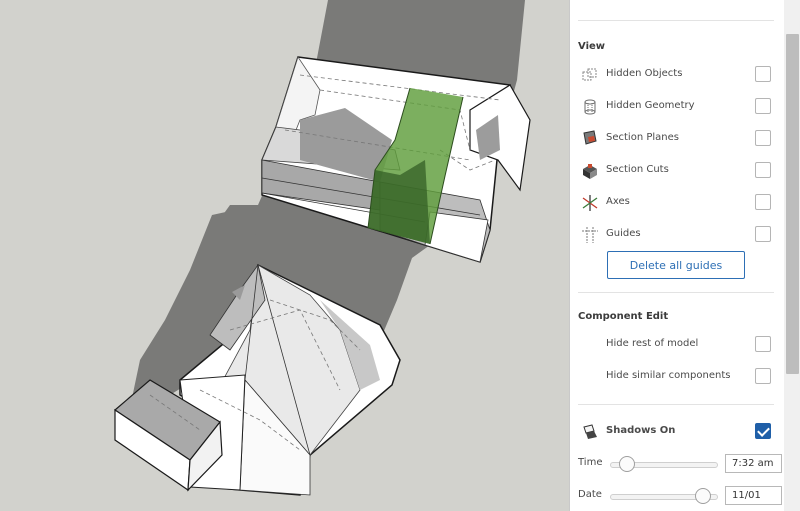 This screenshot has width=800, height=511. Describe the element at coordinates (590, 171) in the screenshot. I see `section-cuts-icon` at that location.